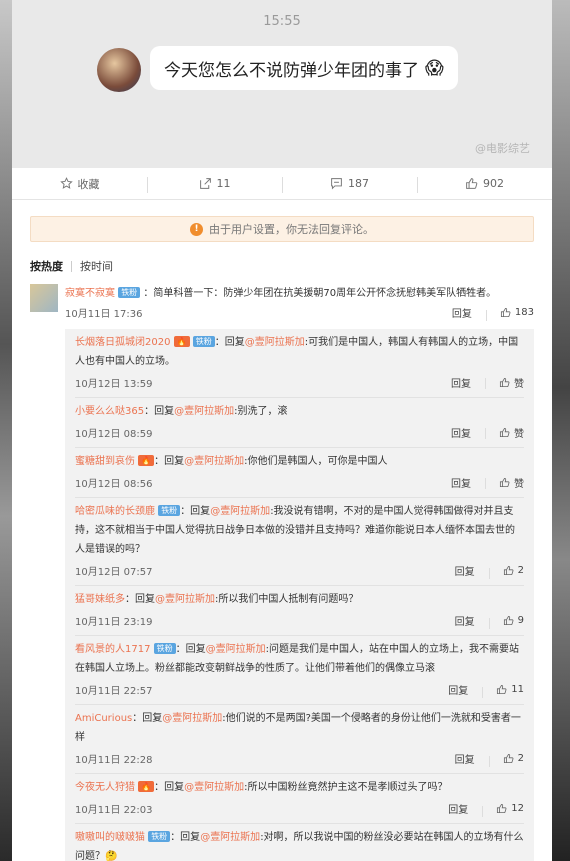  What do you see at coordinates (114, 691) in the screenshot?
I see `reply-time: 10月11日 22:57` at bounding box center [114, 691].